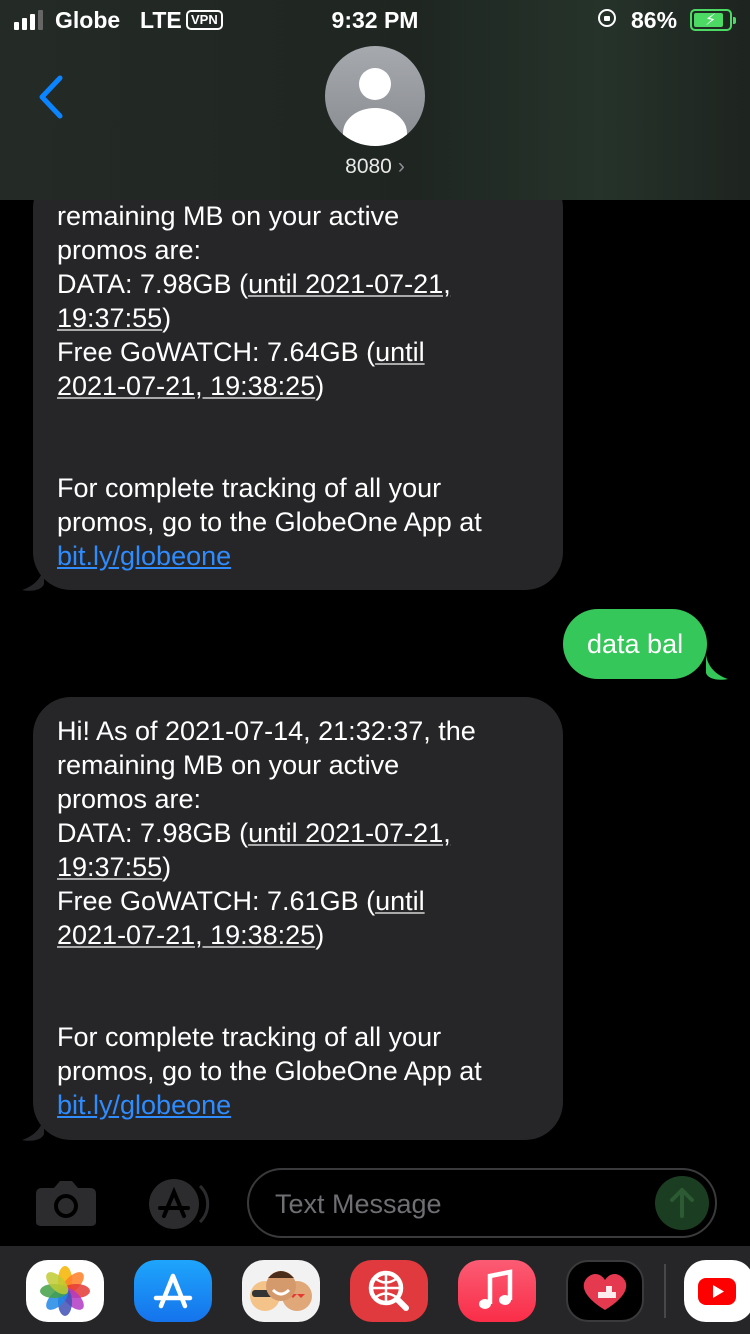 Image resolution: width=750 pixels, height=1334 pixels. What do you see at coordinates (281, 1291) in the screenshot?
I see `memoji-icon` at bounding box center [281, 1291].